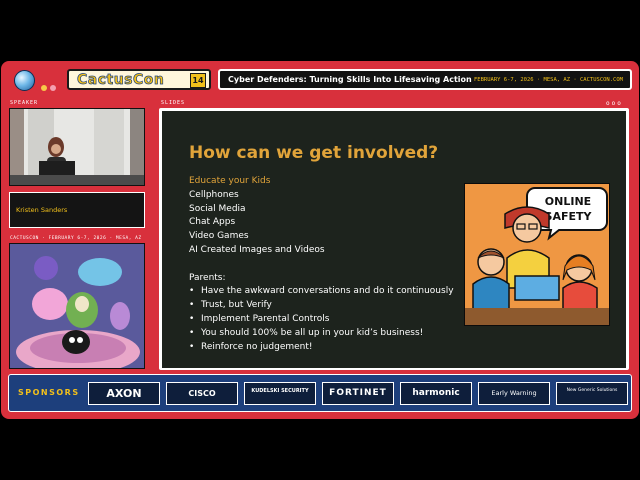  Describe the element at coordinates (568, 201) in the screenshot. I see `illustration-text-1: ONLINE` at that location.